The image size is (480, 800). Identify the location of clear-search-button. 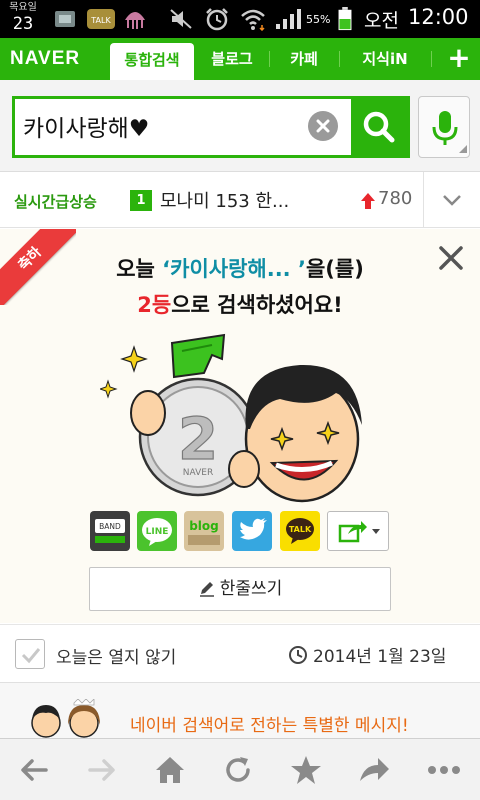
(323, 126).